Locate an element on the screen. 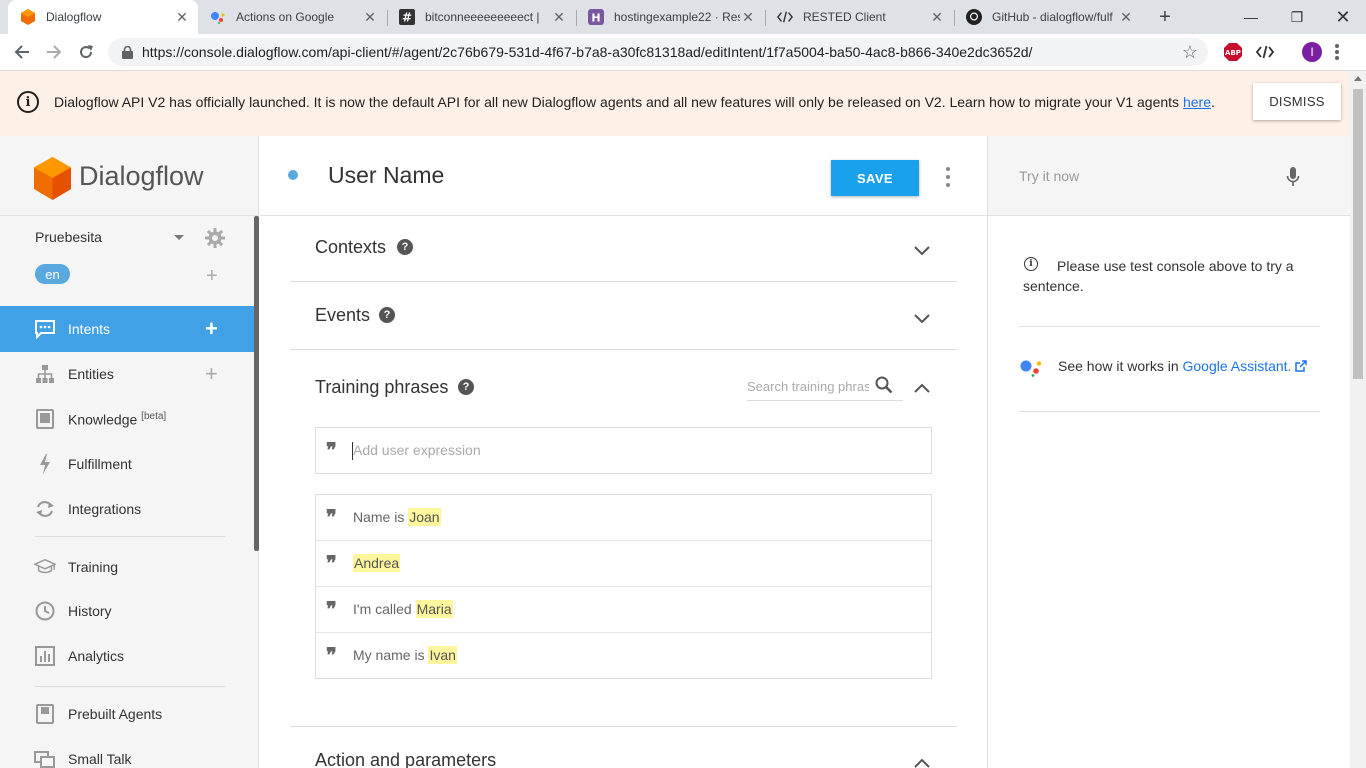  tab-dialogflow: Dialogflow ✕ is located at coordinates (103, 17).